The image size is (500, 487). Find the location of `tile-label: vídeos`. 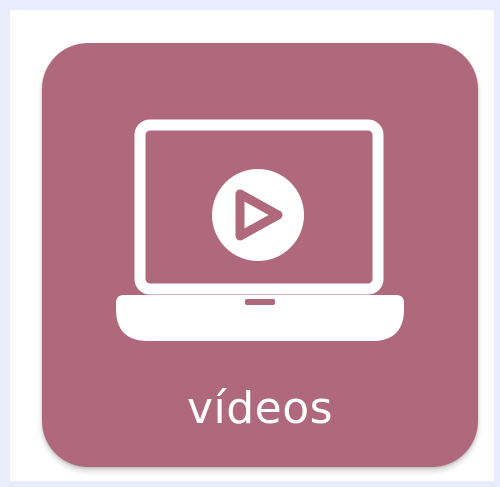

tile-label: vídeos is located at coordinates (260, 408).